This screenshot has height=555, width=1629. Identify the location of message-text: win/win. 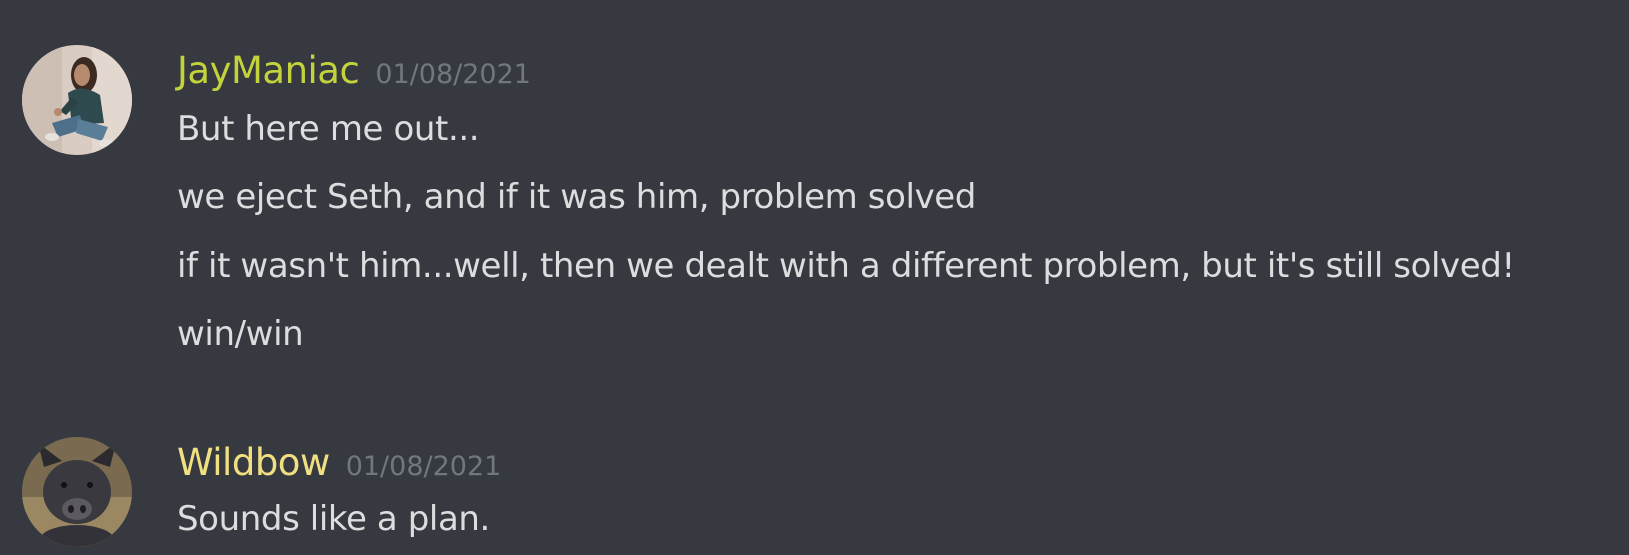
(240, 334).